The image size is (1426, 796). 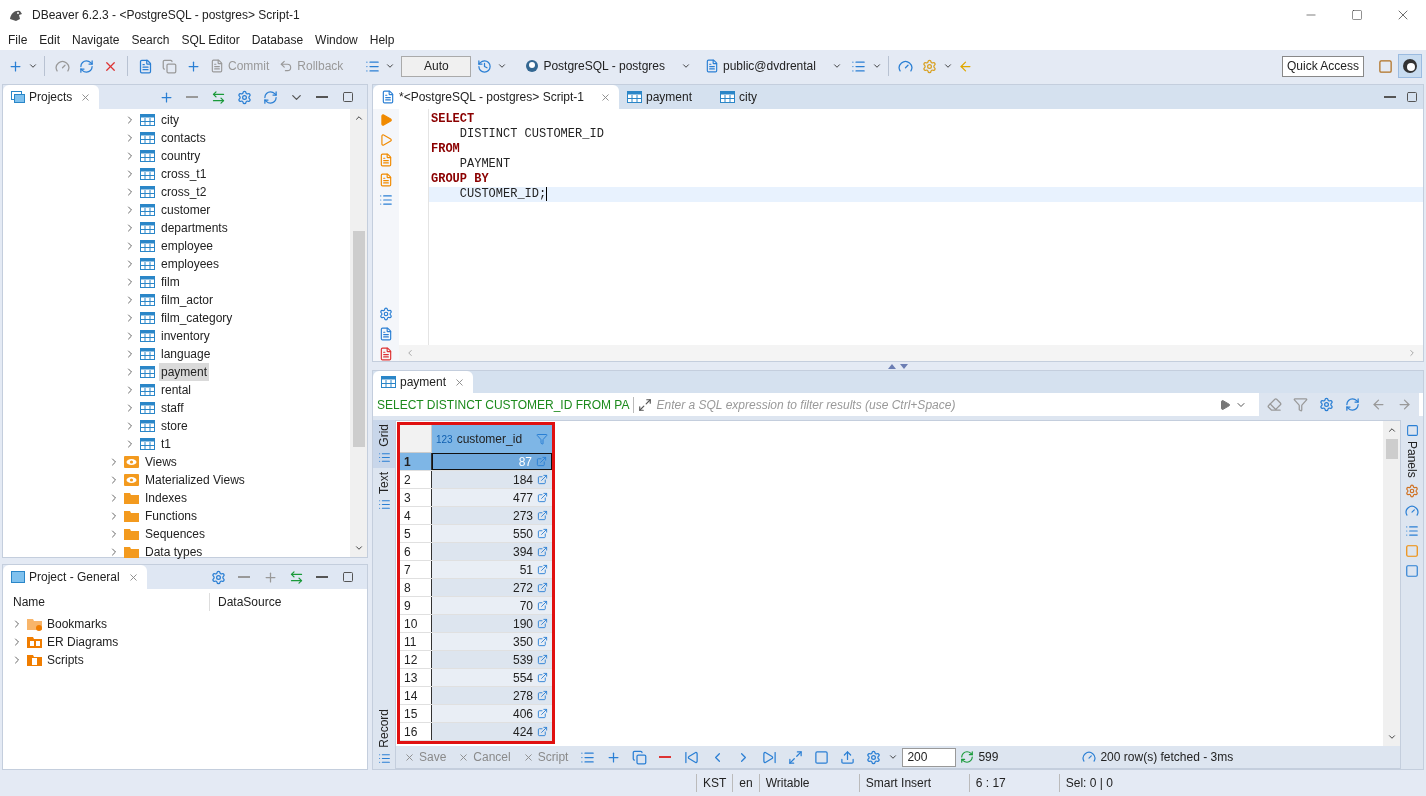 What do you see at coordinates (131, 462) in the screenshot?
I see `eye-folder-icon` at bounding box center [131, 462].